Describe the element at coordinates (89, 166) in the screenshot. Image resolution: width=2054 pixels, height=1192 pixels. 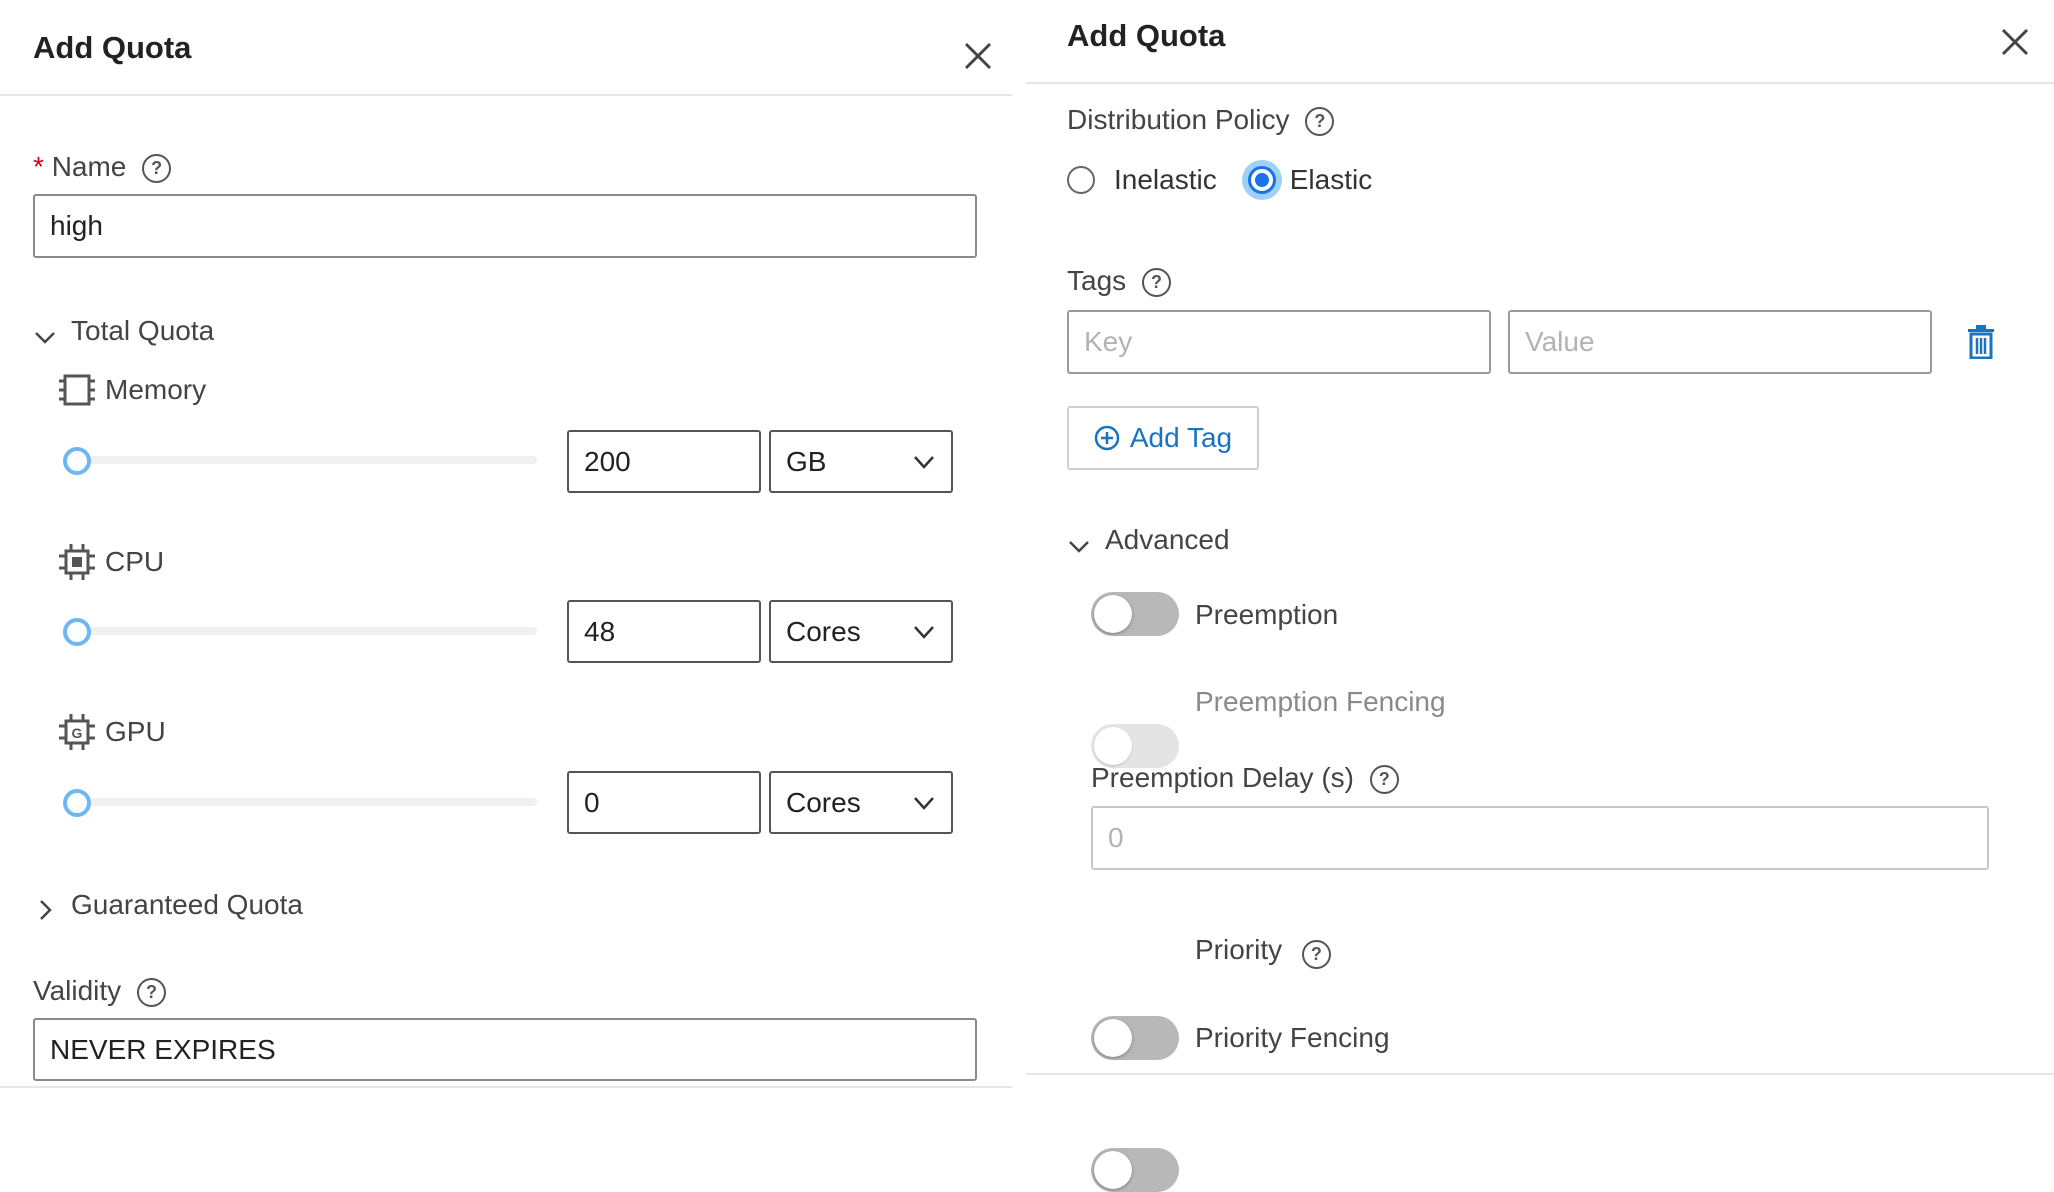
I see `name-label-text: Name` at that location.